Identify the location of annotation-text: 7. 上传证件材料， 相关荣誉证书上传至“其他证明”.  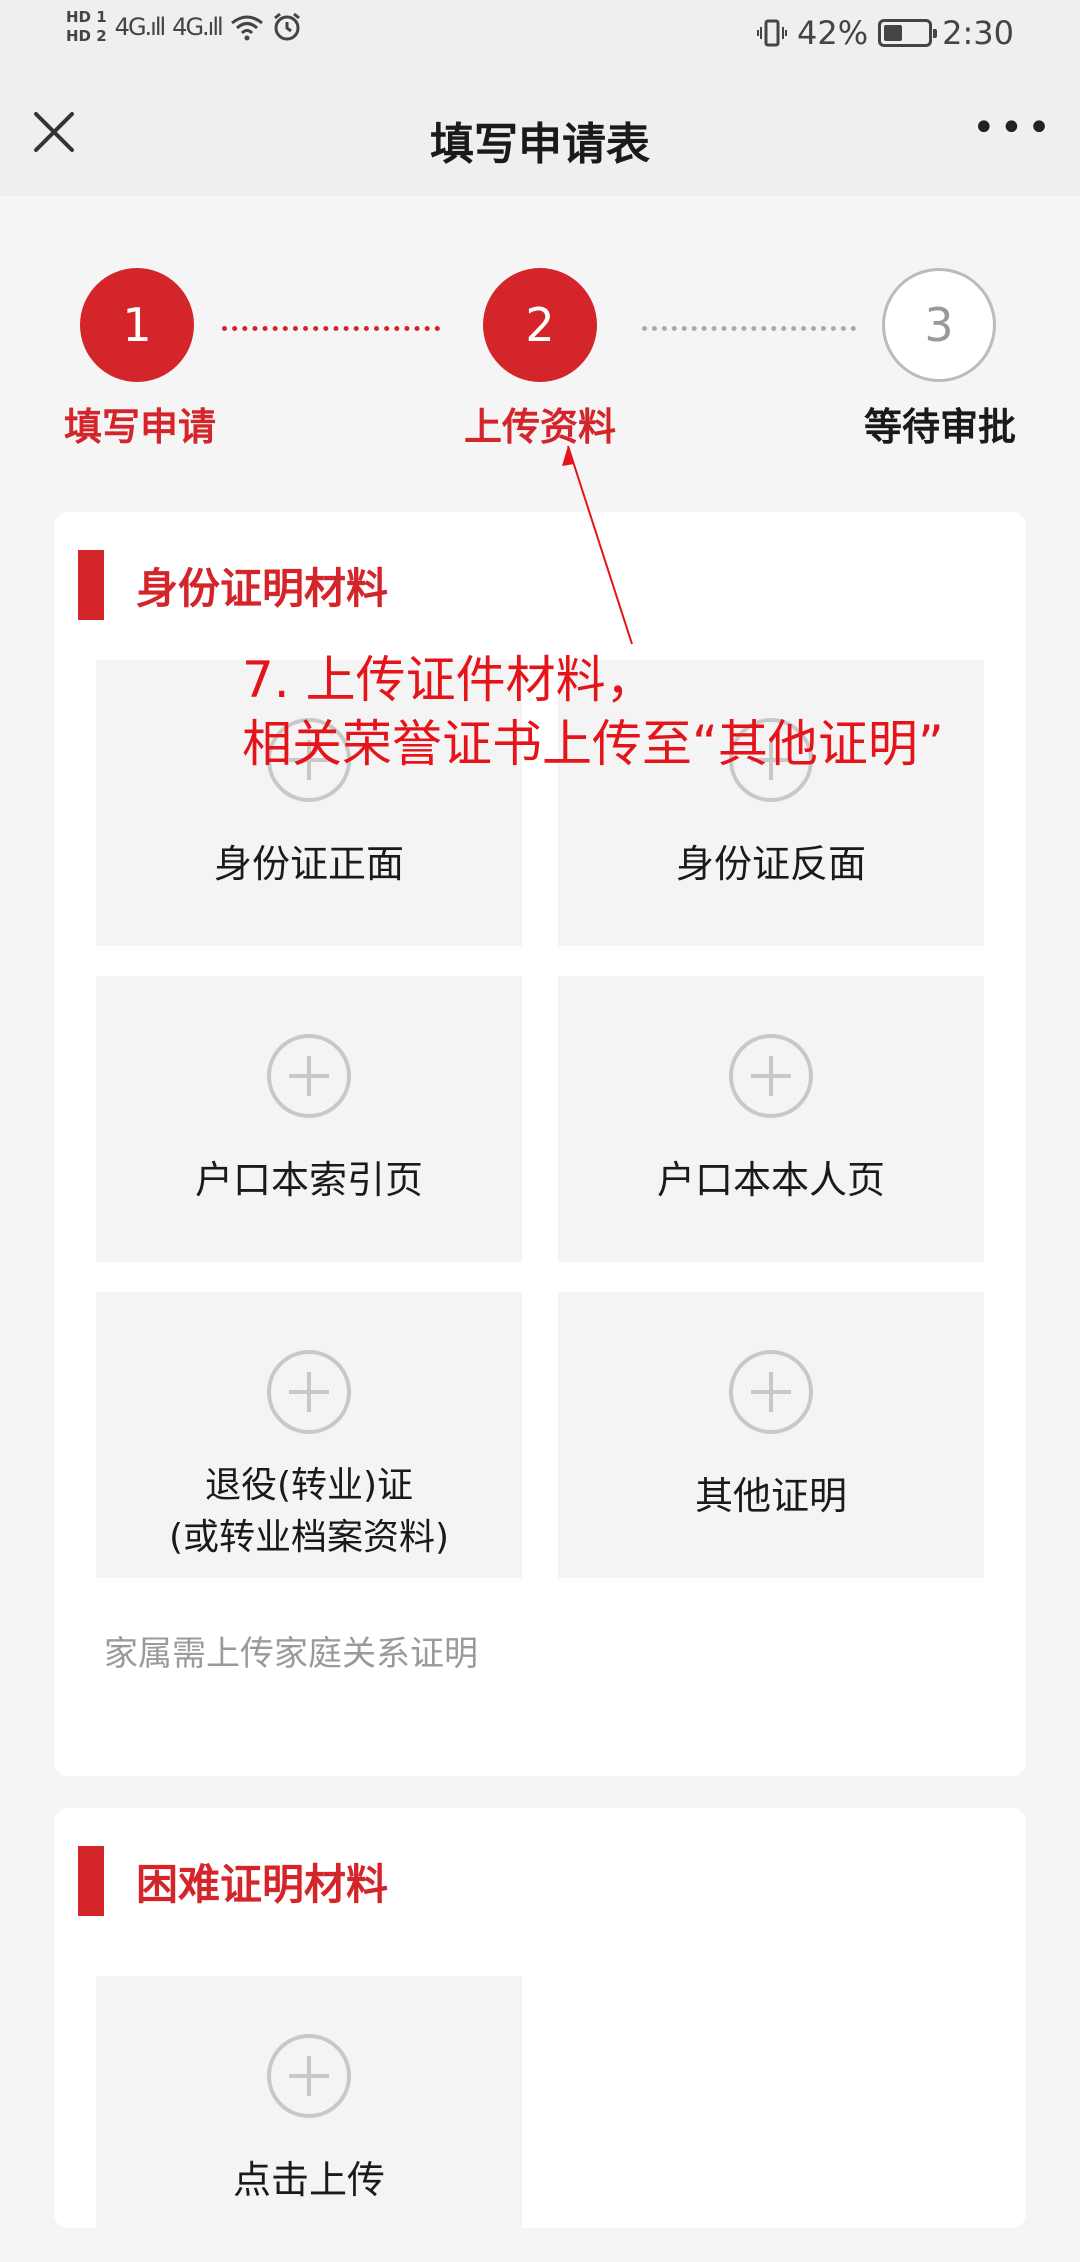
(593, 712).